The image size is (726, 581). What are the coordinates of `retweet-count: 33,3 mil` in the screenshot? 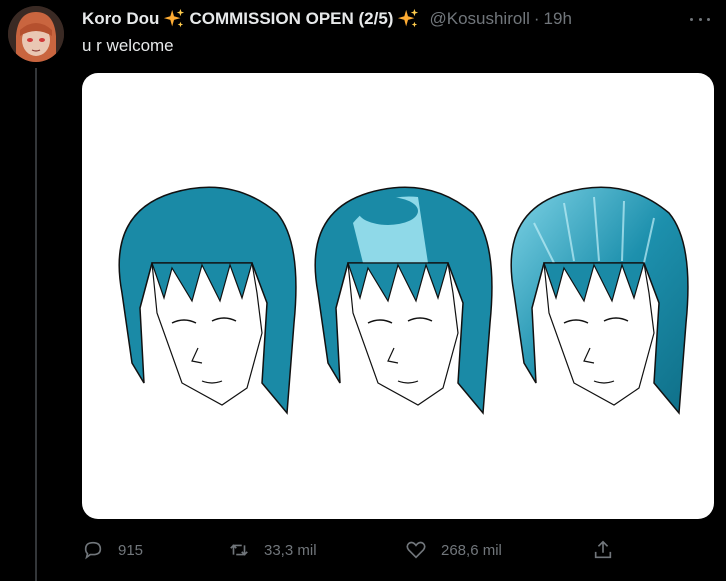 It's located at (290, 550).